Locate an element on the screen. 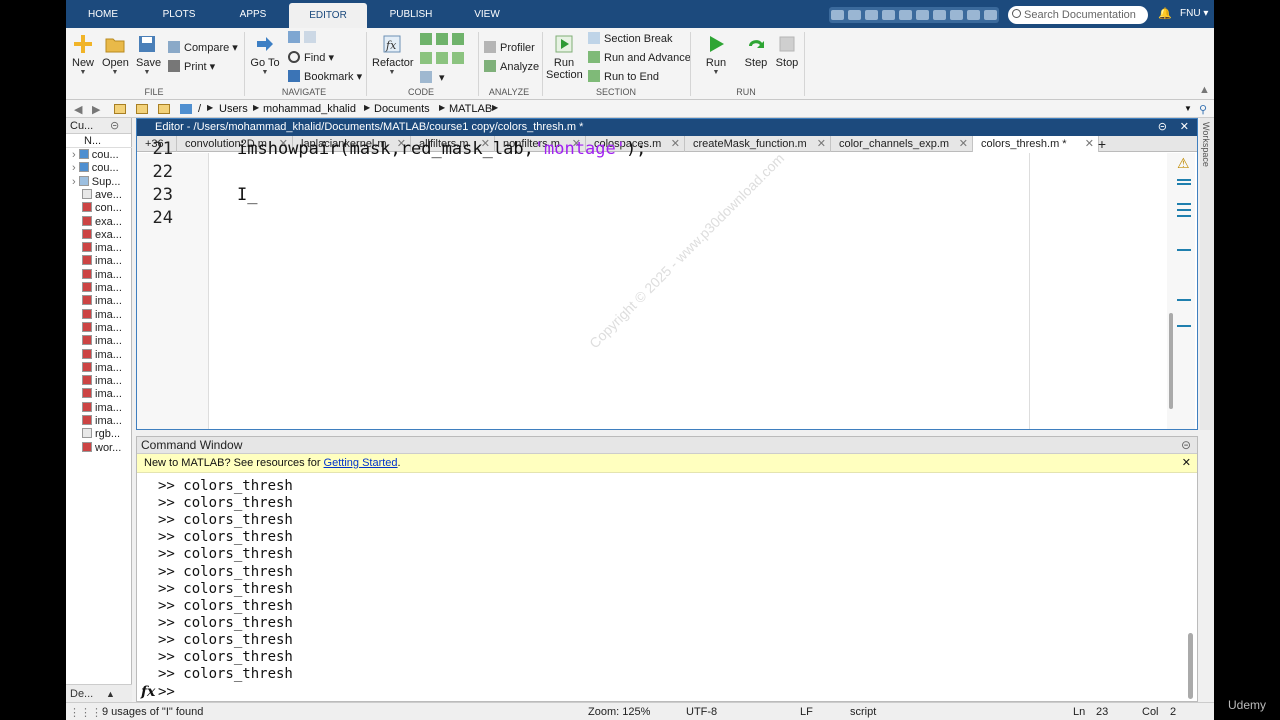 The image size is (1280, 720). editor-scroll-thumb is located at coordinates (1171, 361).